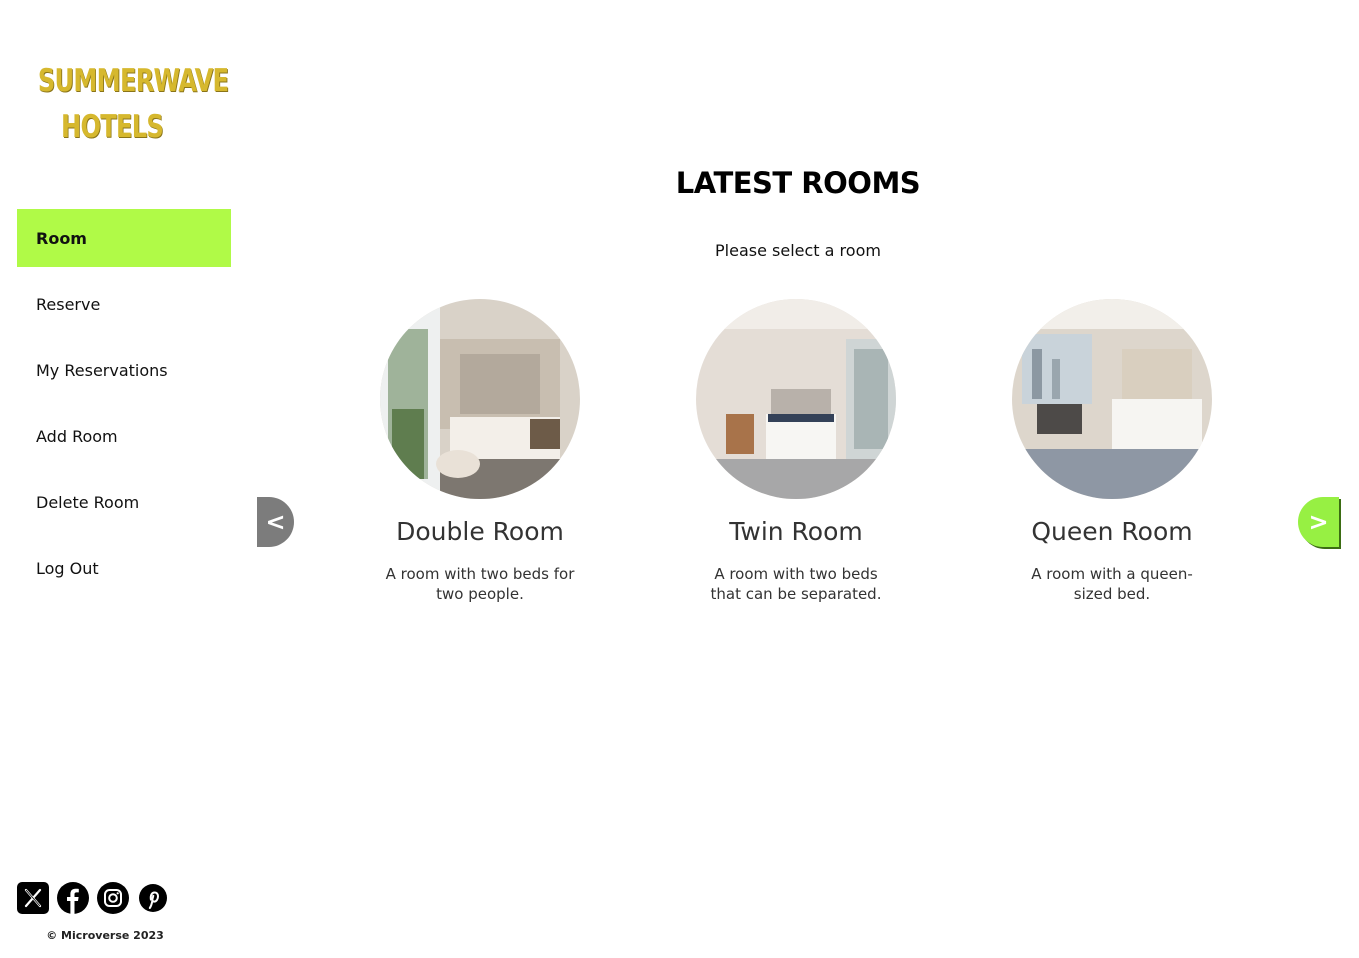  What do you see at coordinates (112, 127) in the screenshot?
I see `brand-line-2: HOTELS` at bounding box center [112, 127].